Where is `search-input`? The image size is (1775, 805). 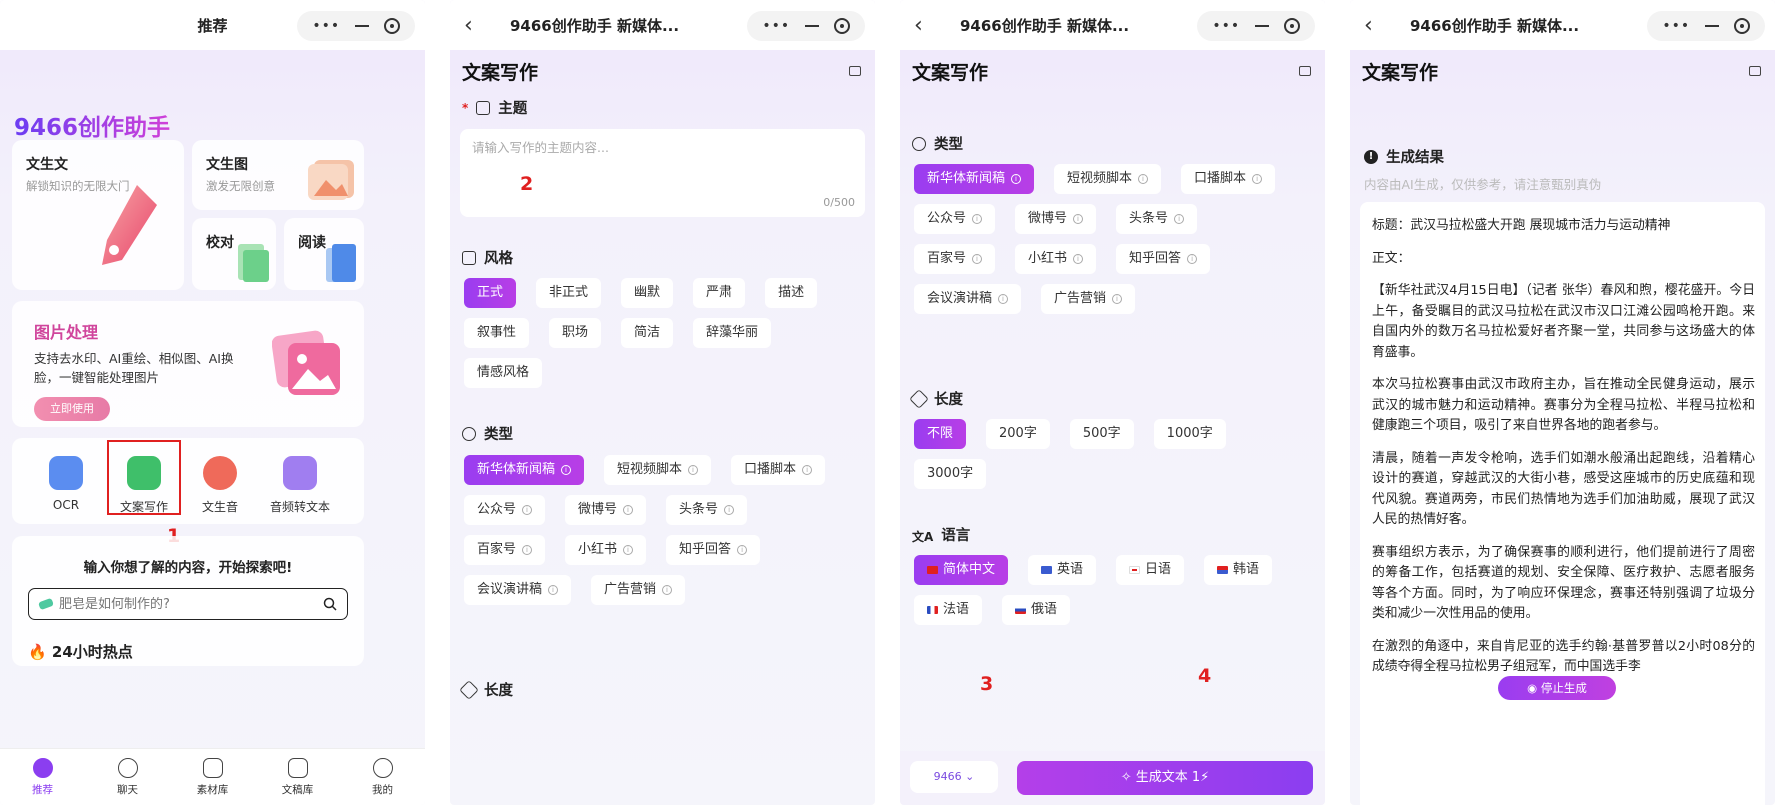 search-input is located at coordinates (188, 604).